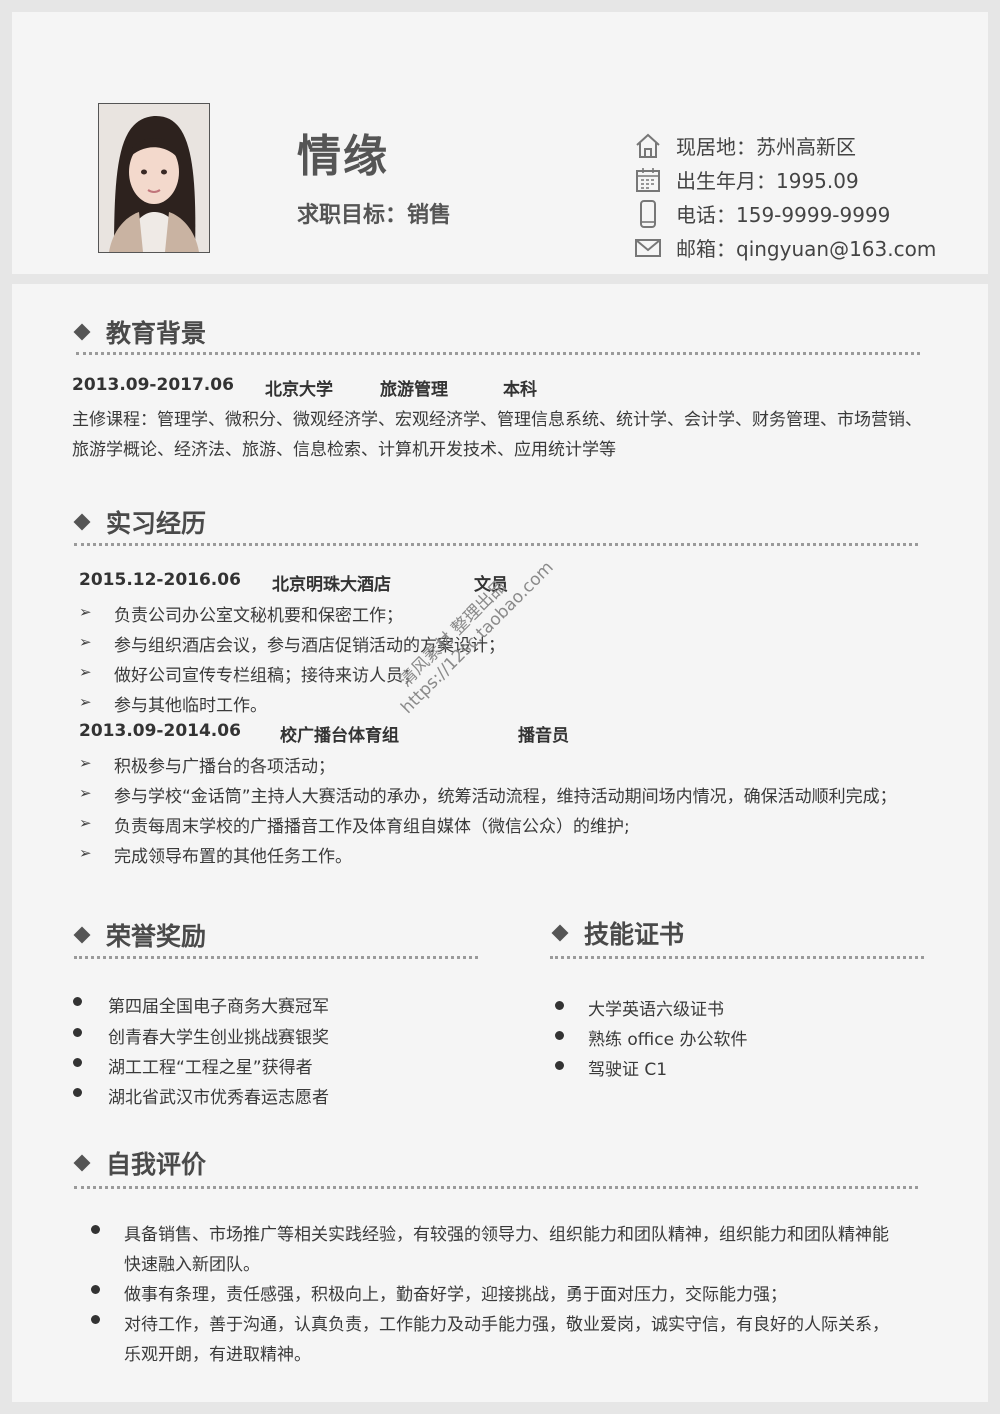 The height and width of the screenshot is (1414, 1000). What do you see at coordinates (343, 156) in the screenshot?
I see `candidate-name: 情缘` at bounding box center [343, 156].